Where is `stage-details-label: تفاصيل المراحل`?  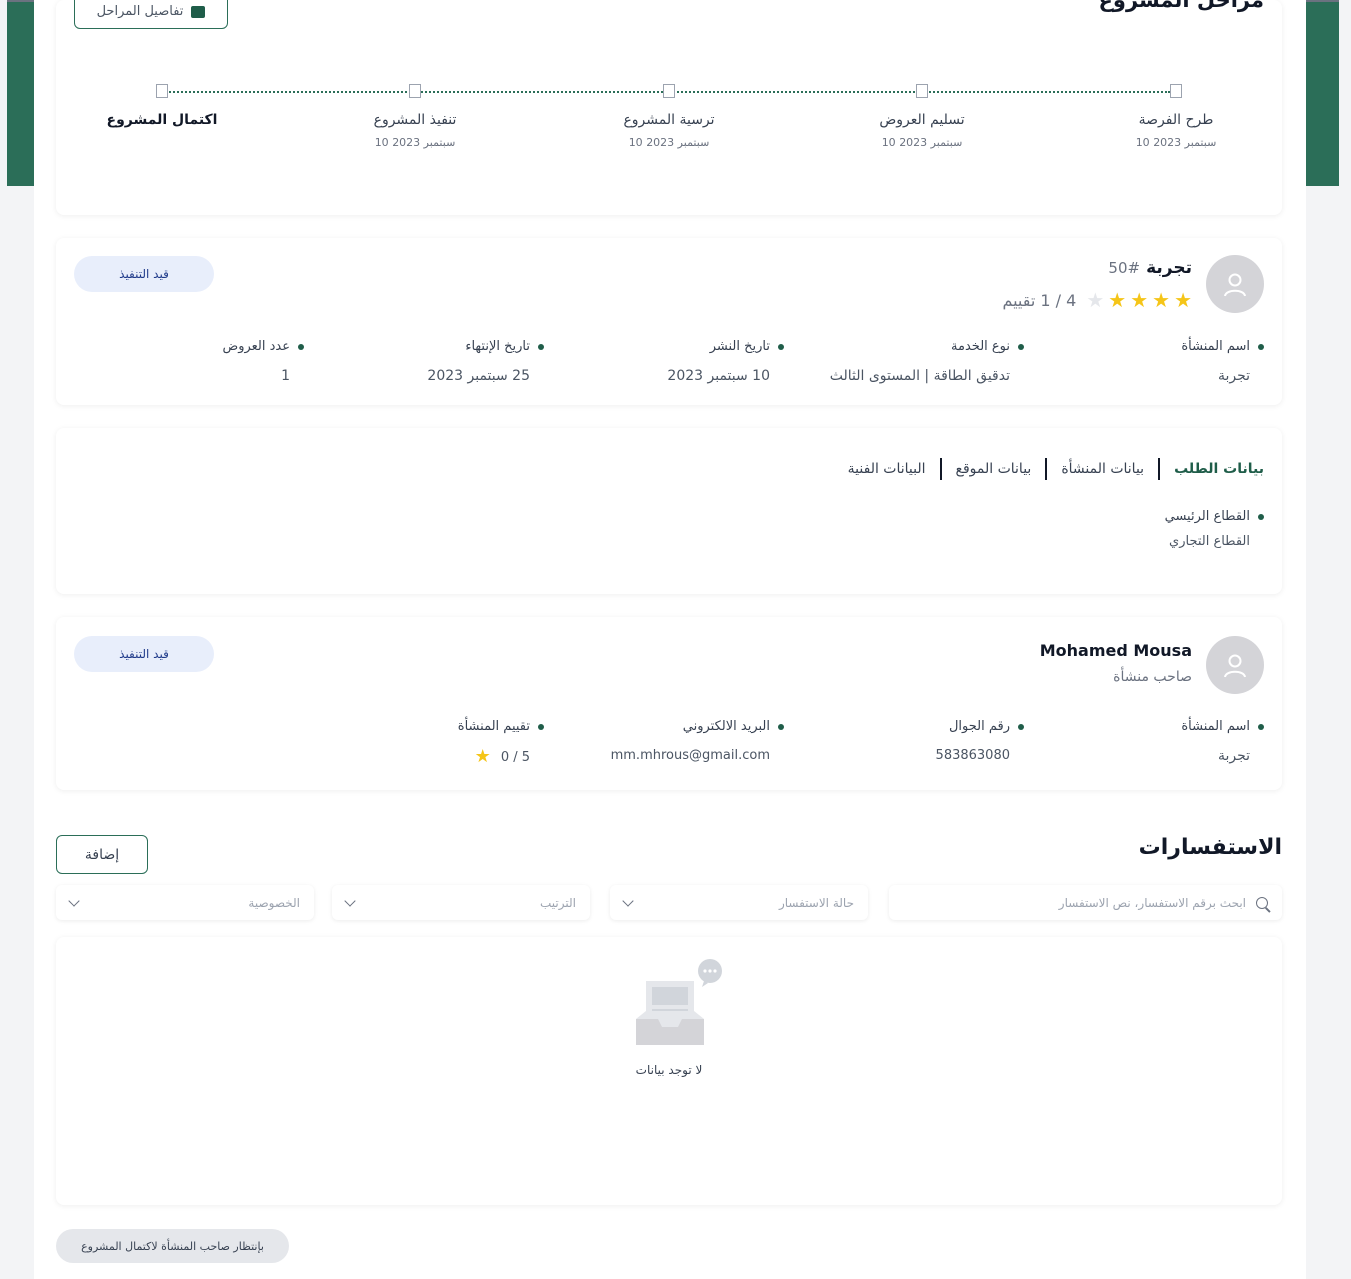
stage-details-label: تفاصيل المراحل is located at coordinates (140, 11).